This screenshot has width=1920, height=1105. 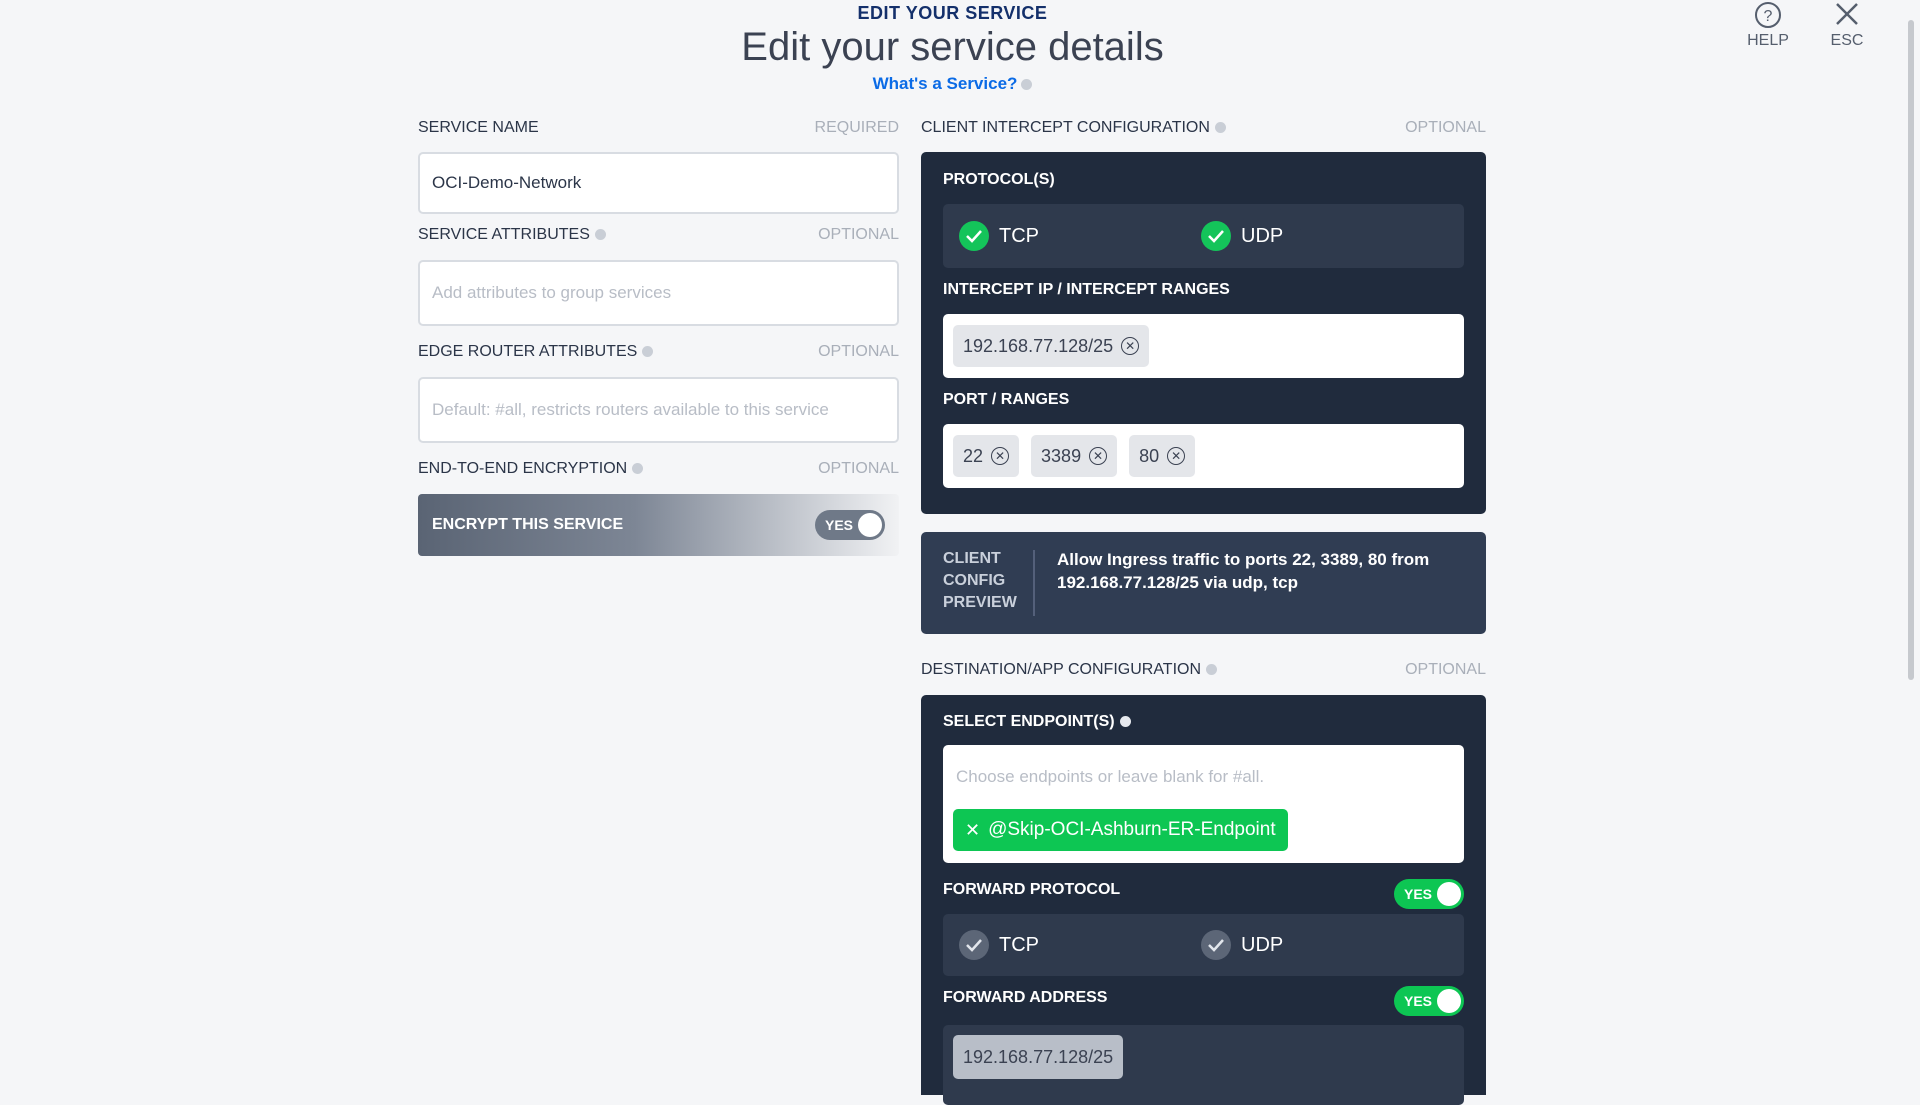 What do you see at coordinates (1445, 669) in the screenshot?
I see `destination-config-optional: OPTIONAL` at bounding box center [1445, 669].